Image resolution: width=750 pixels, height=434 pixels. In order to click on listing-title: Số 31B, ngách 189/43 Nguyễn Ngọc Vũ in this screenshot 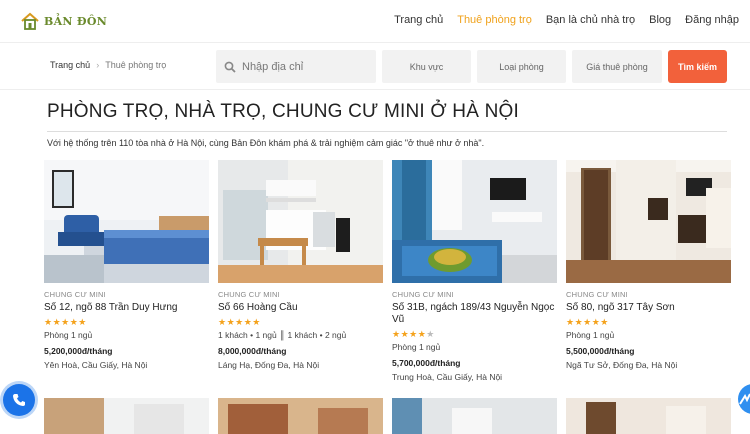, I will do `click(474, 314)`.